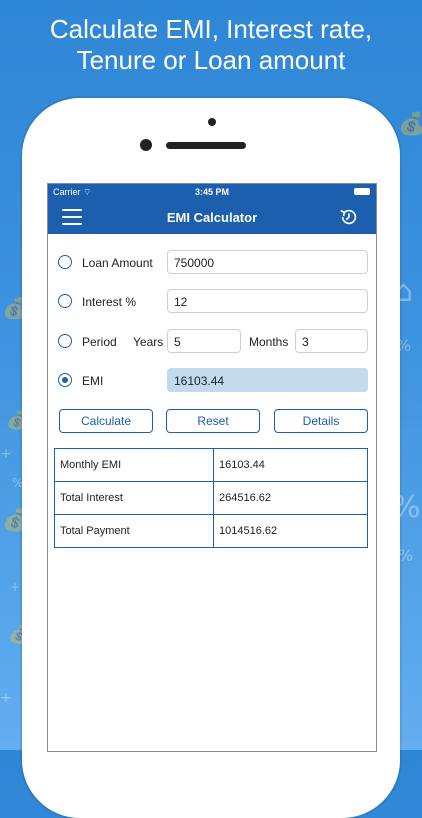 This screenshot has height=818, width=422. I want to click on emi-row: EMI 16103.44, so click(212, 381).